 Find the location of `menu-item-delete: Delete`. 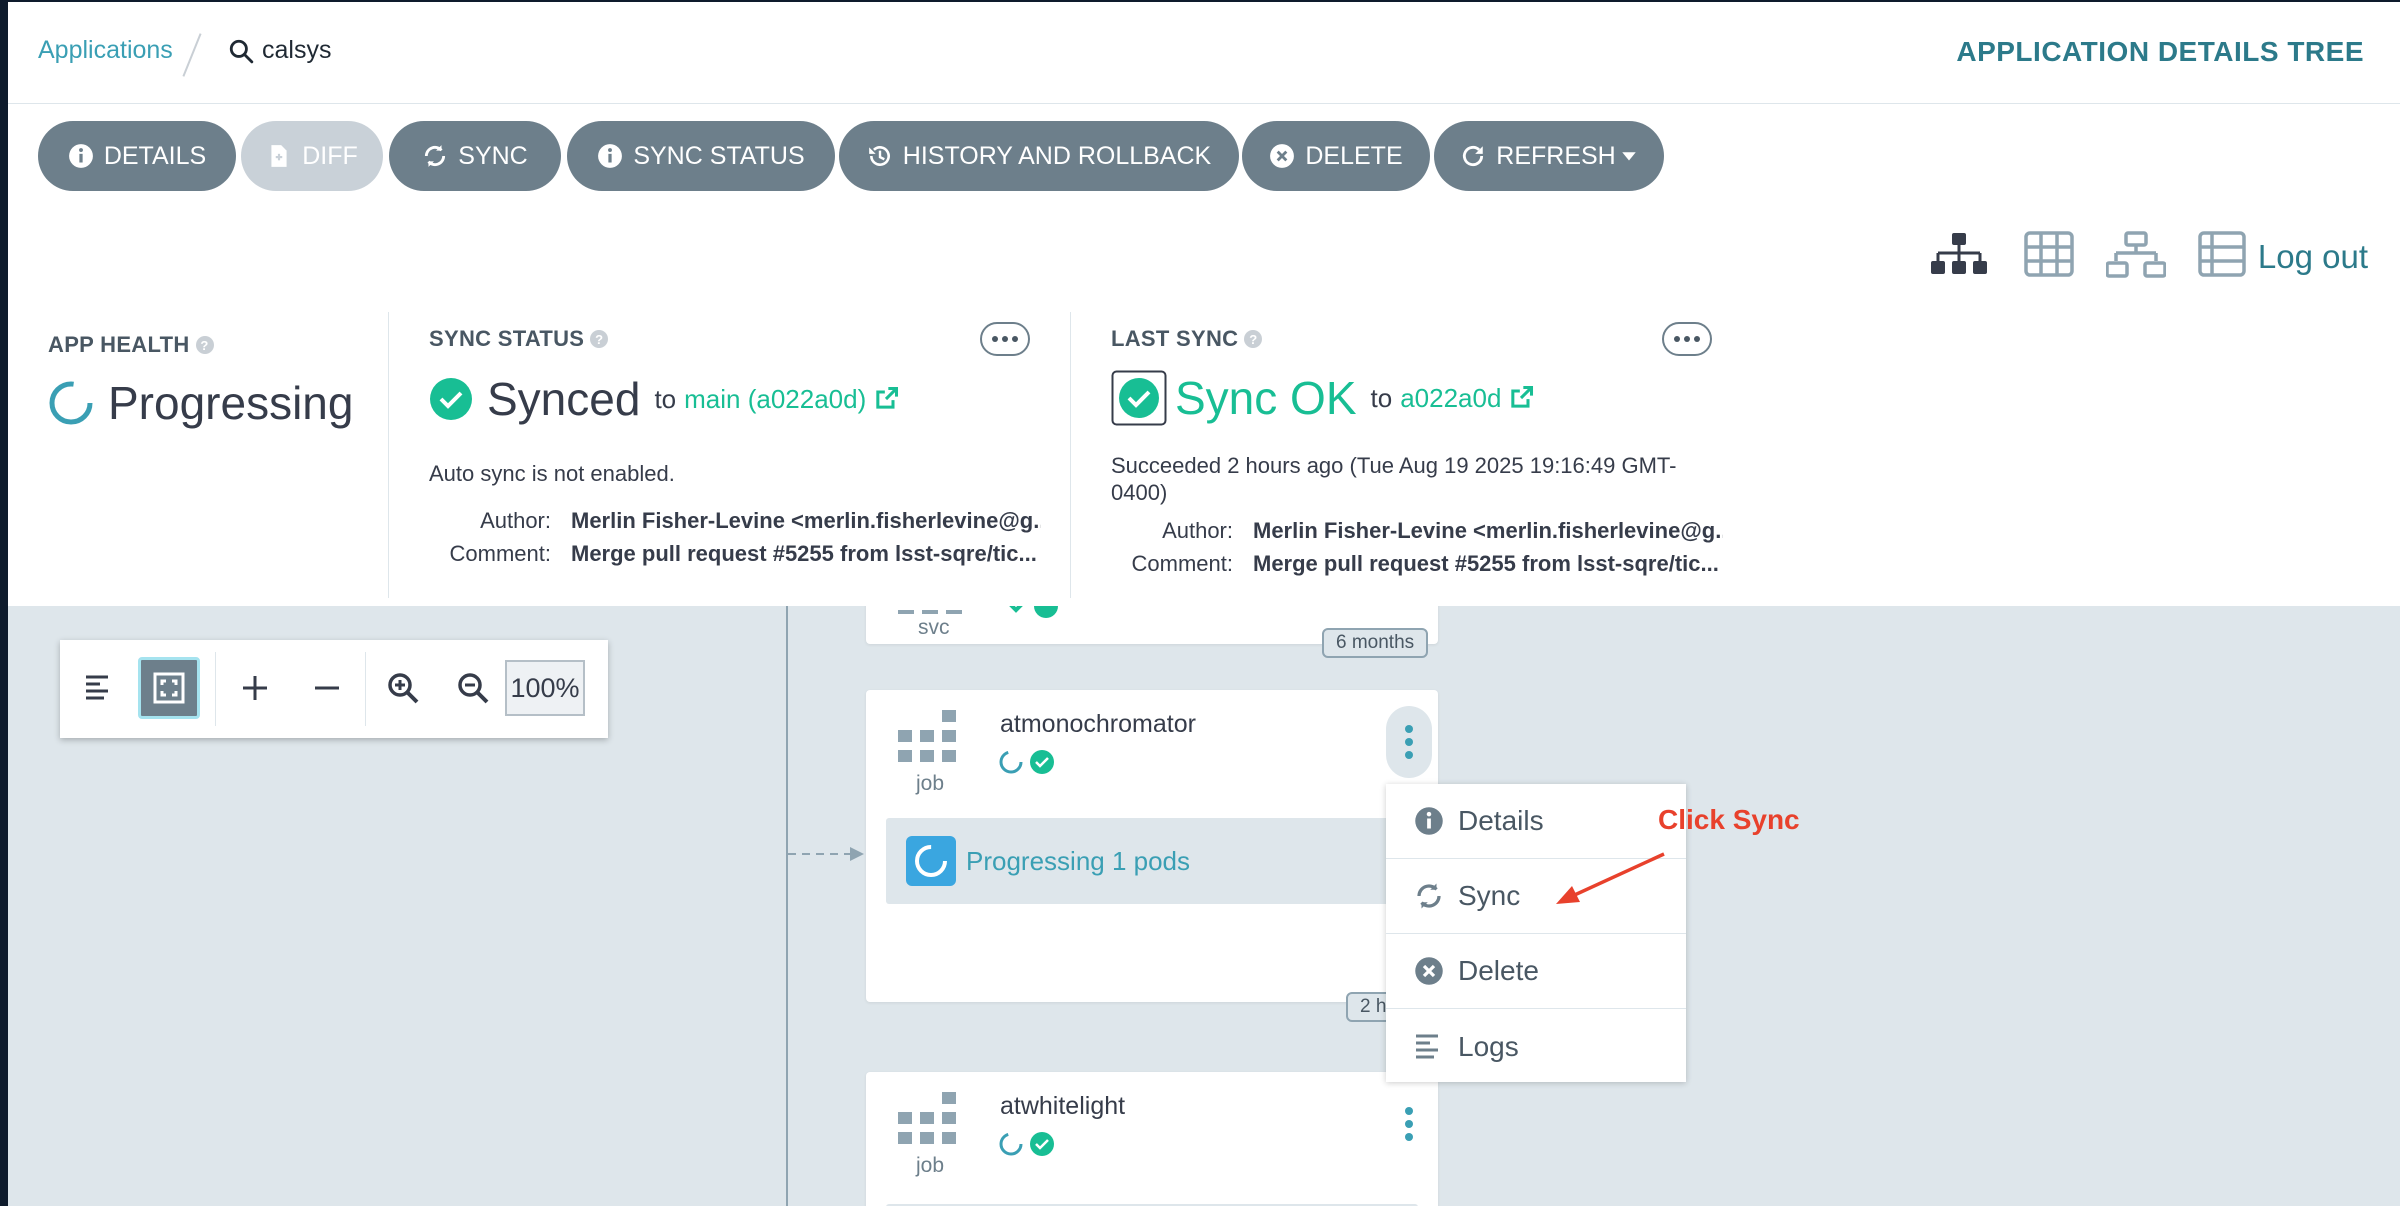

menu-item-delete: Delete is located at coordinates (1536, 971).